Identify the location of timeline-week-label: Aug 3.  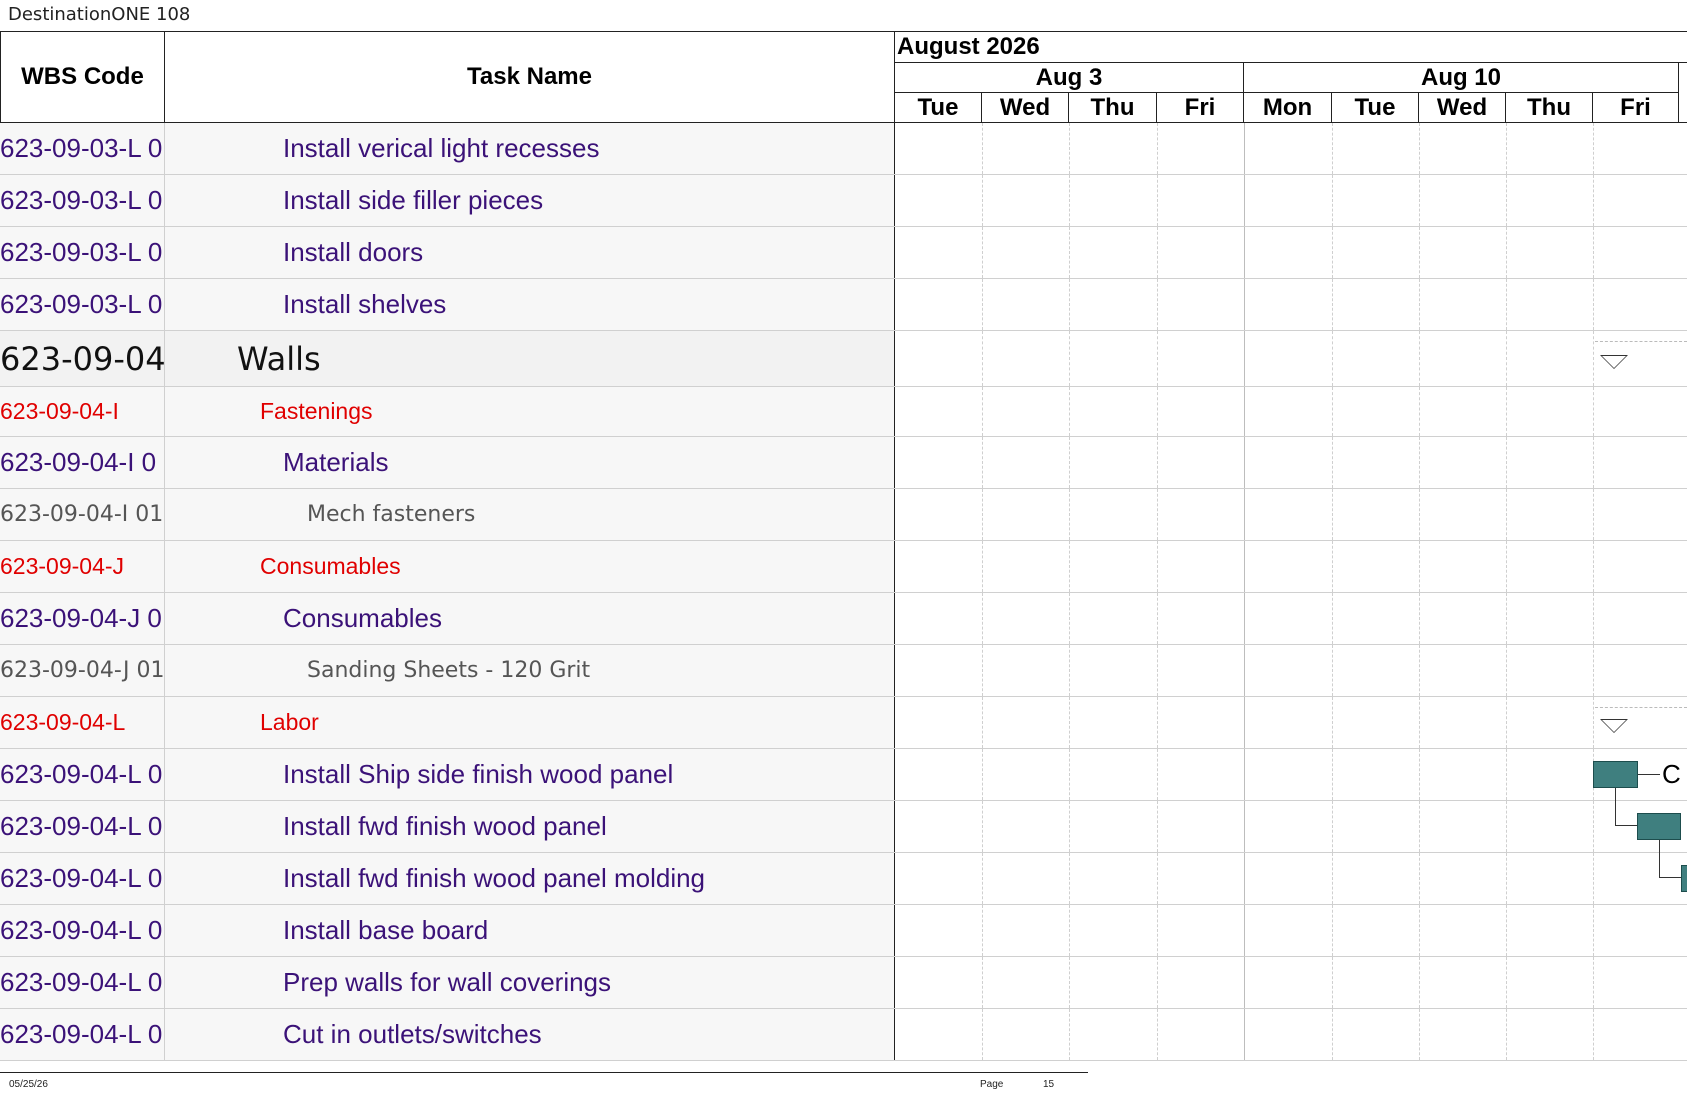
(1069, 78).